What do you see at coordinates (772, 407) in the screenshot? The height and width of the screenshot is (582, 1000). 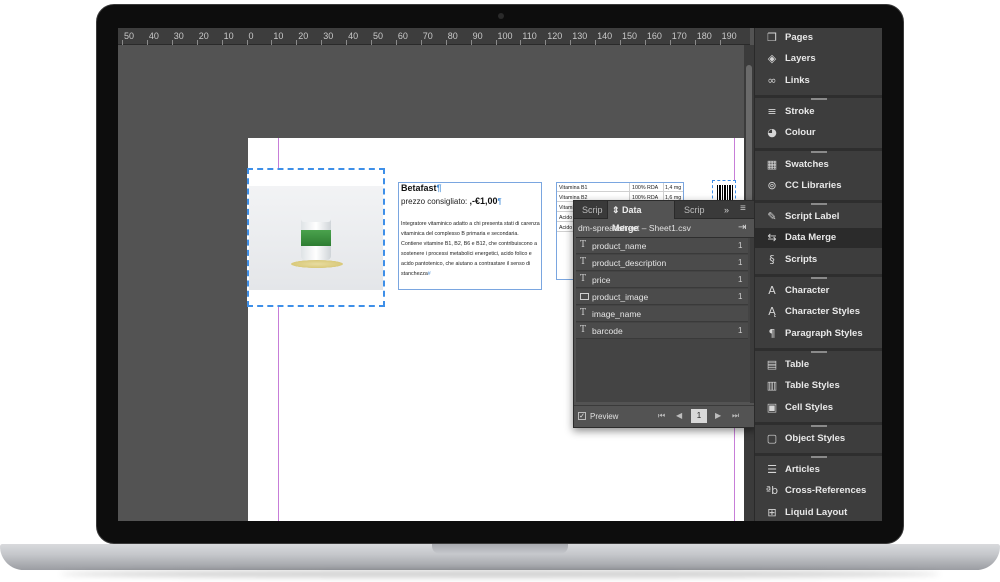 I see `cell-styles-icon: ▣` at bounding box center [772, 407].